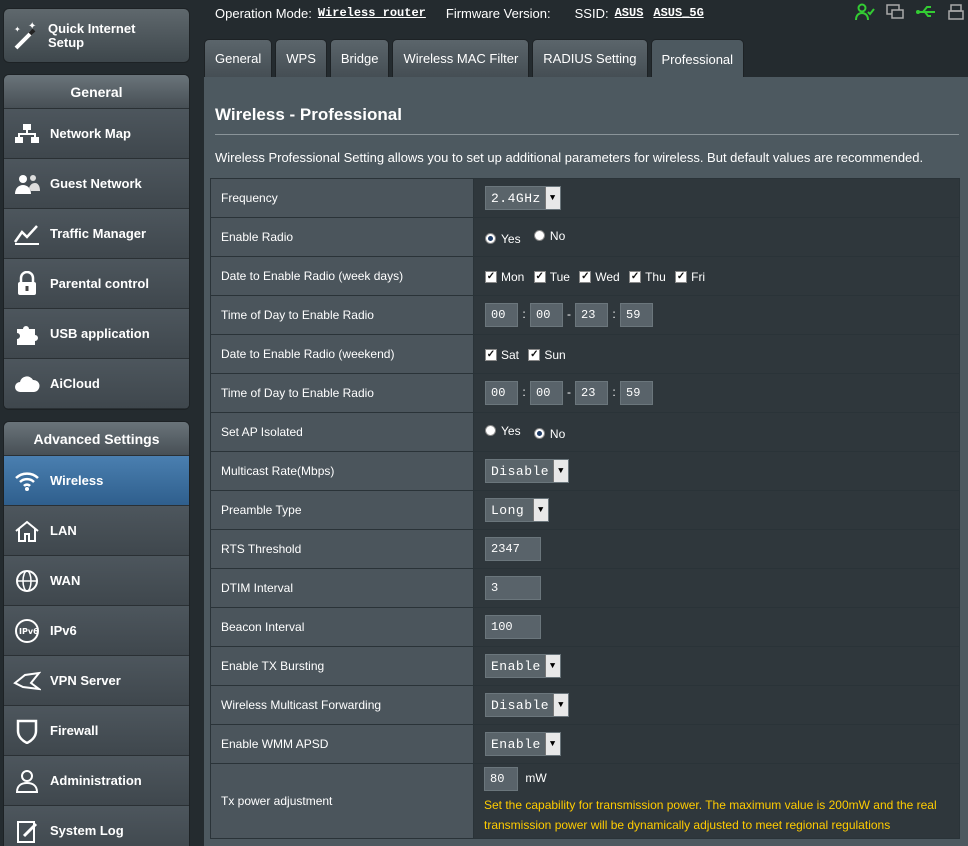 The height and width of the screenshot is (846, 968). Describe the element at coordinates (96, 531) in the screenshot. I see `menu-item-lan: LAN` at that location.